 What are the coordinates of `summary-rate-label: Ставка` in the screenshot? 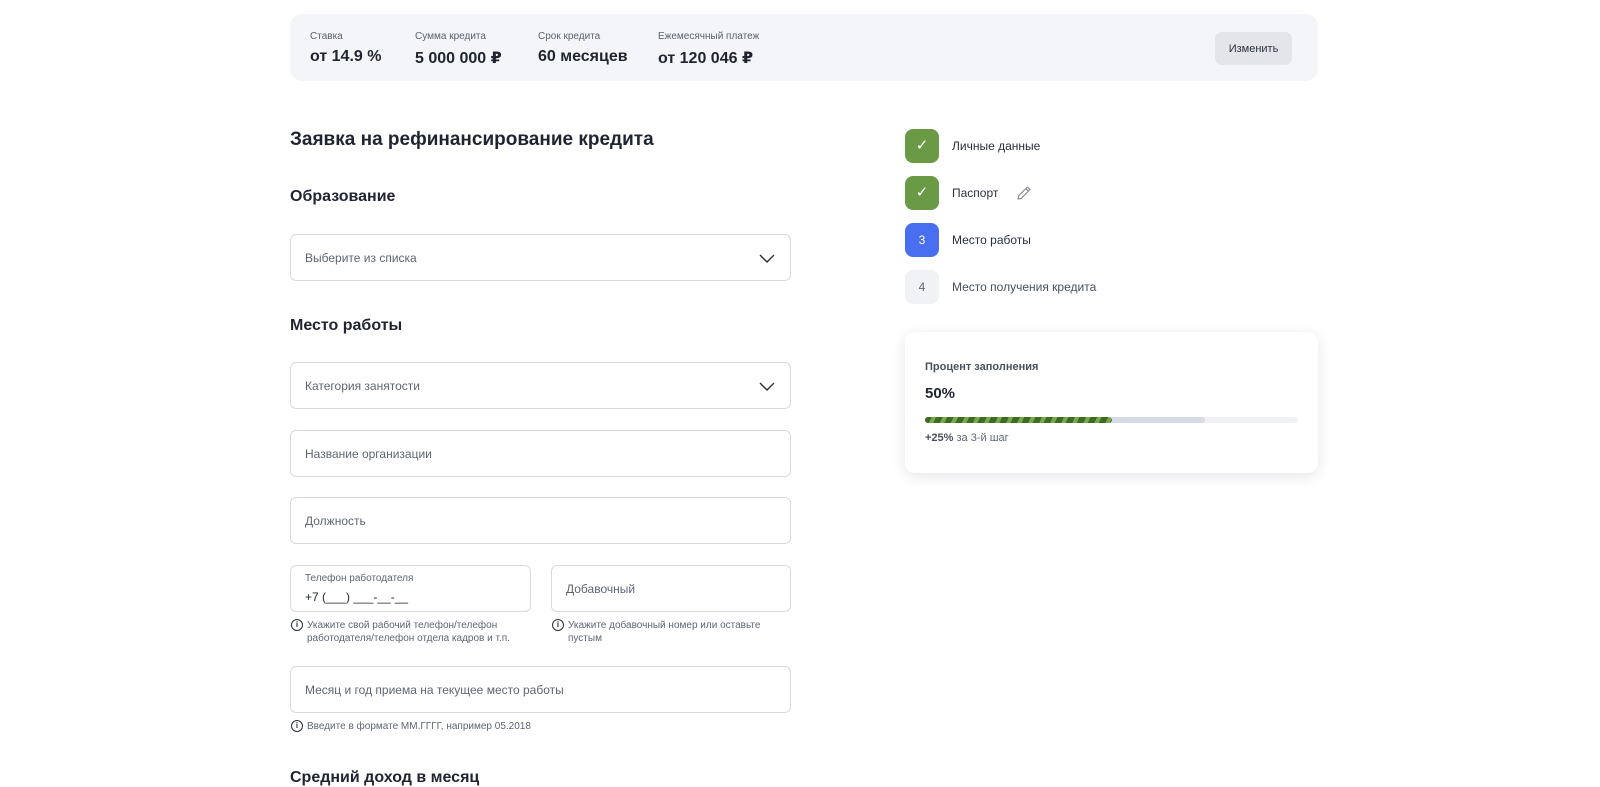 It's located at (326, 36).